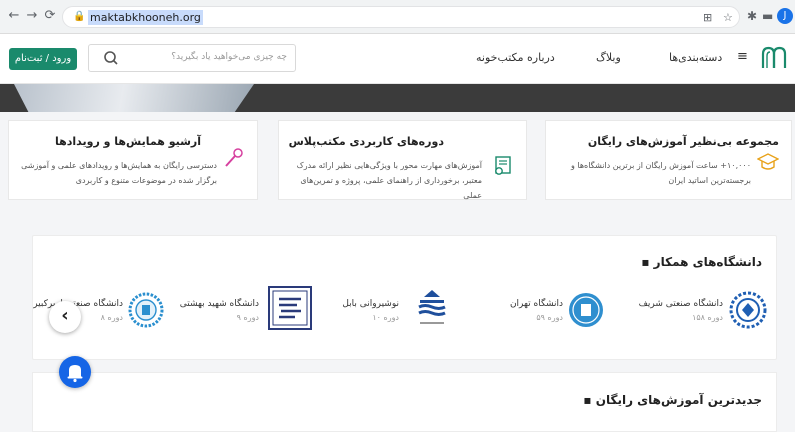  What do you see at coordinates (768, 161) in the screenshot?
I see `graduation-cap-icon` at bounding box center [768, 161].